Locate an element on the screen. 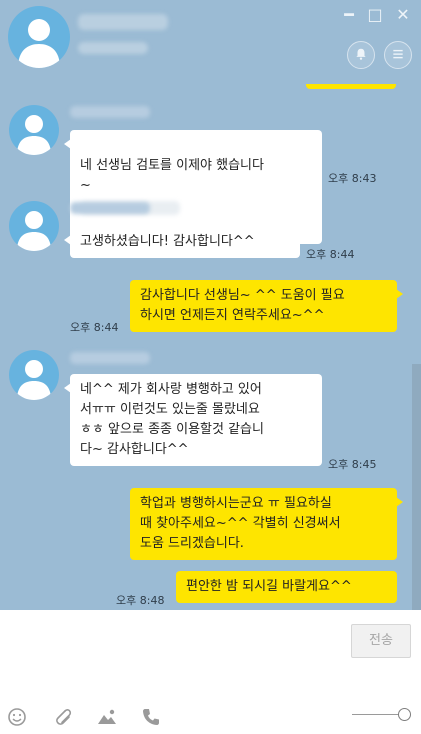  notification-button is located at coordinates (361, 55).